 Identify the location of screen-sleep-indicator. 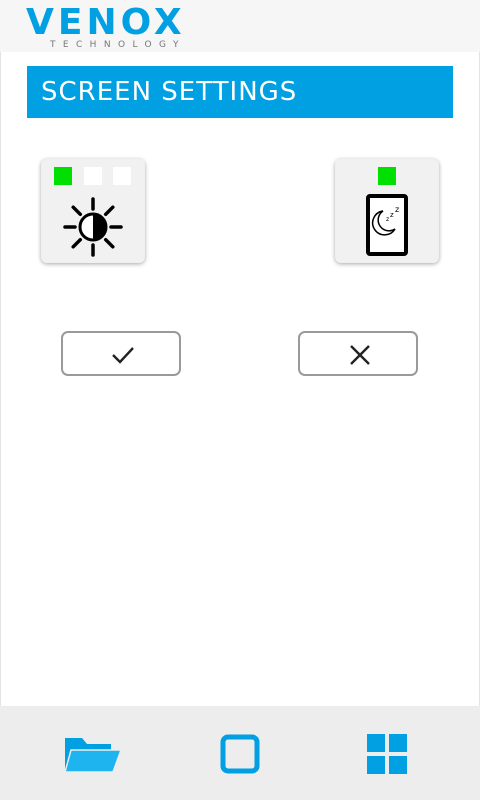
(387, 176).